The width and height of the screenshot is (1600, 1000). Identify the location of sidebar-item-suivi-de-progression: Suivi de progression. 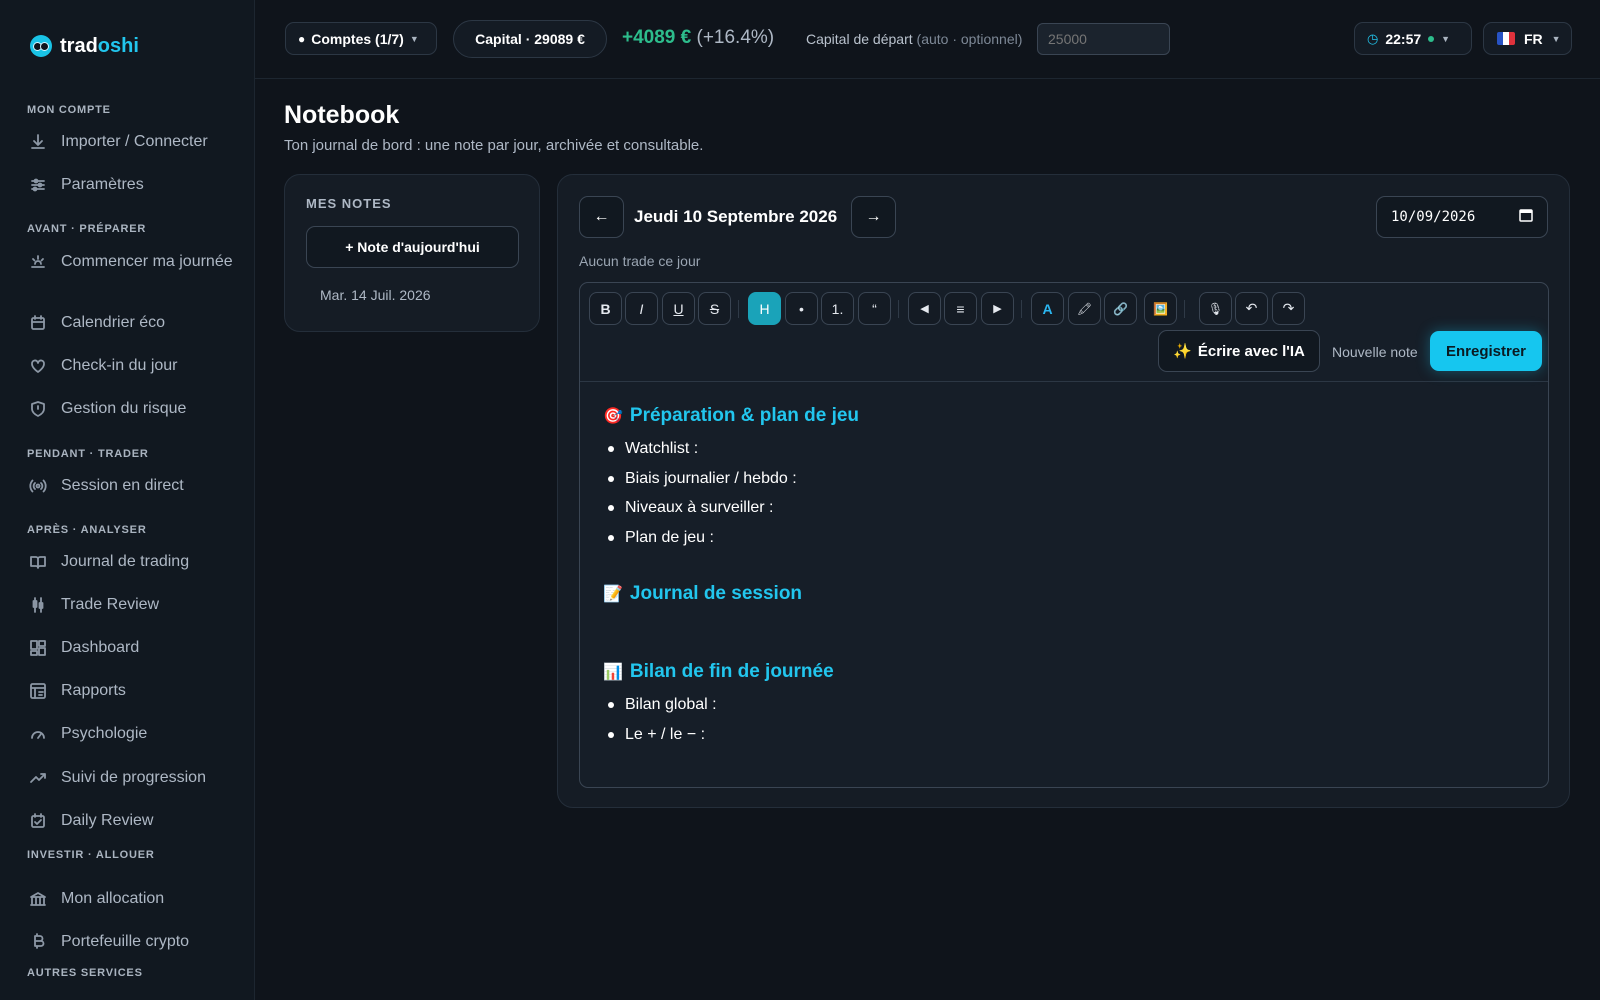
(127, 777).